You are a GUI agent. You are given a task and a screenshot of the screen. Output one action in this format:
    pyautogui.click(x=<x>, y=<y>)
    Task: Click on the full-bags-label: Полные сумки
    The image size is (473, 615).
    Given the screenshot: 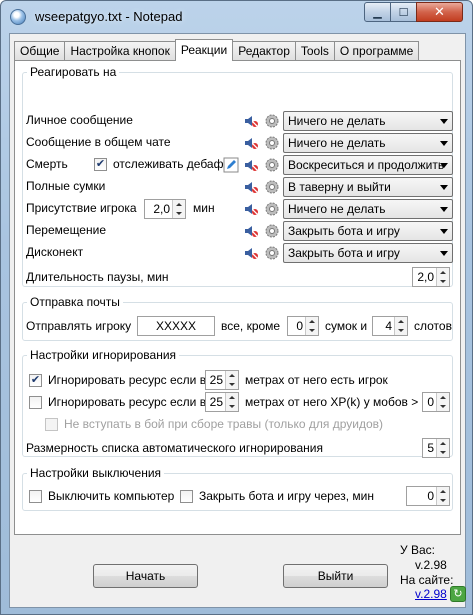 What is the action you would take?
    pyautogui.click(x=66, y=186)
    